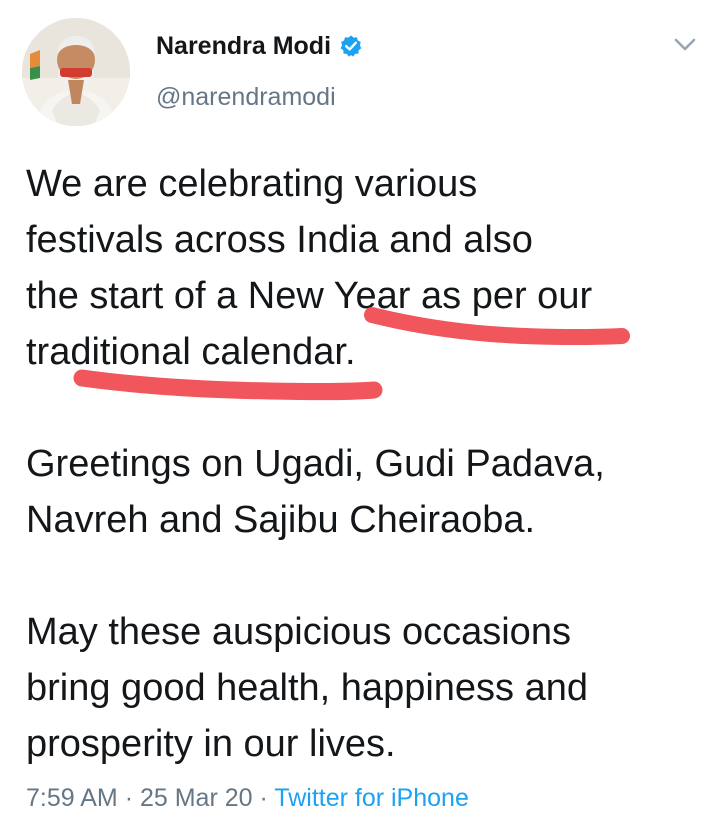 This screenshot has height=840, width=720. I want to click on tweet-text-line: bring good health, happiness and, so click(307, 688).